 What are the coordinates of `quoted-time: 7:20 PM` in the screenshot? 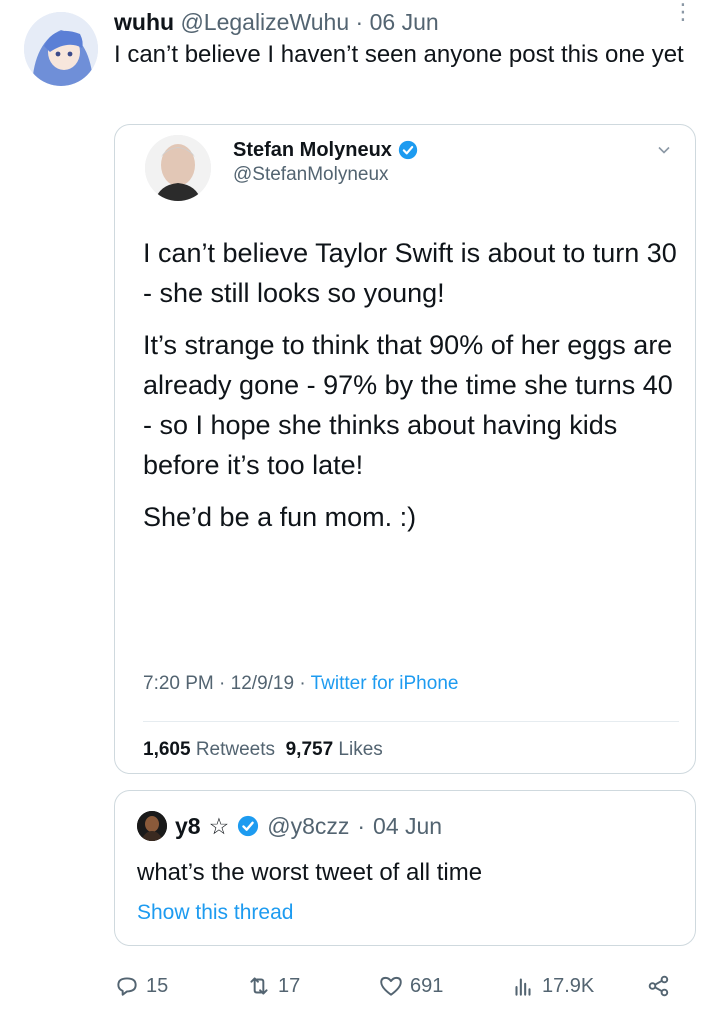 It's located at (178, 683).